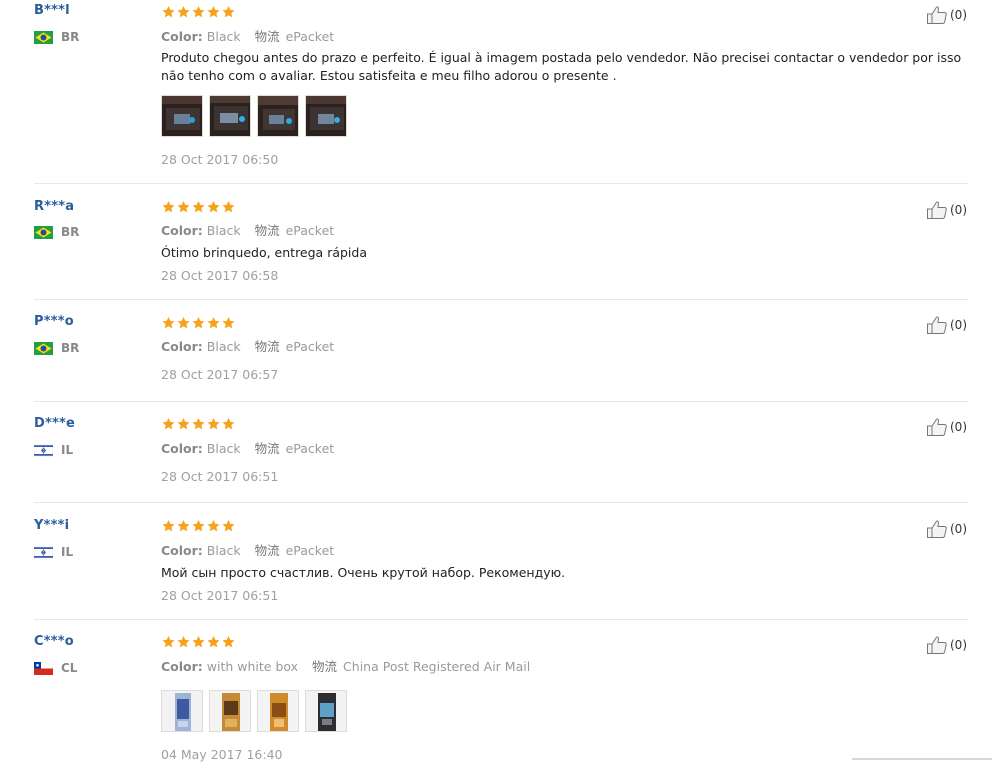 Image resolution: width=1000 pixels, height=763 pixels. What do you see at coordinates (53, 552) in the screenshot?
I see `reviewer-country: IL` at bounding box center [53, 552].